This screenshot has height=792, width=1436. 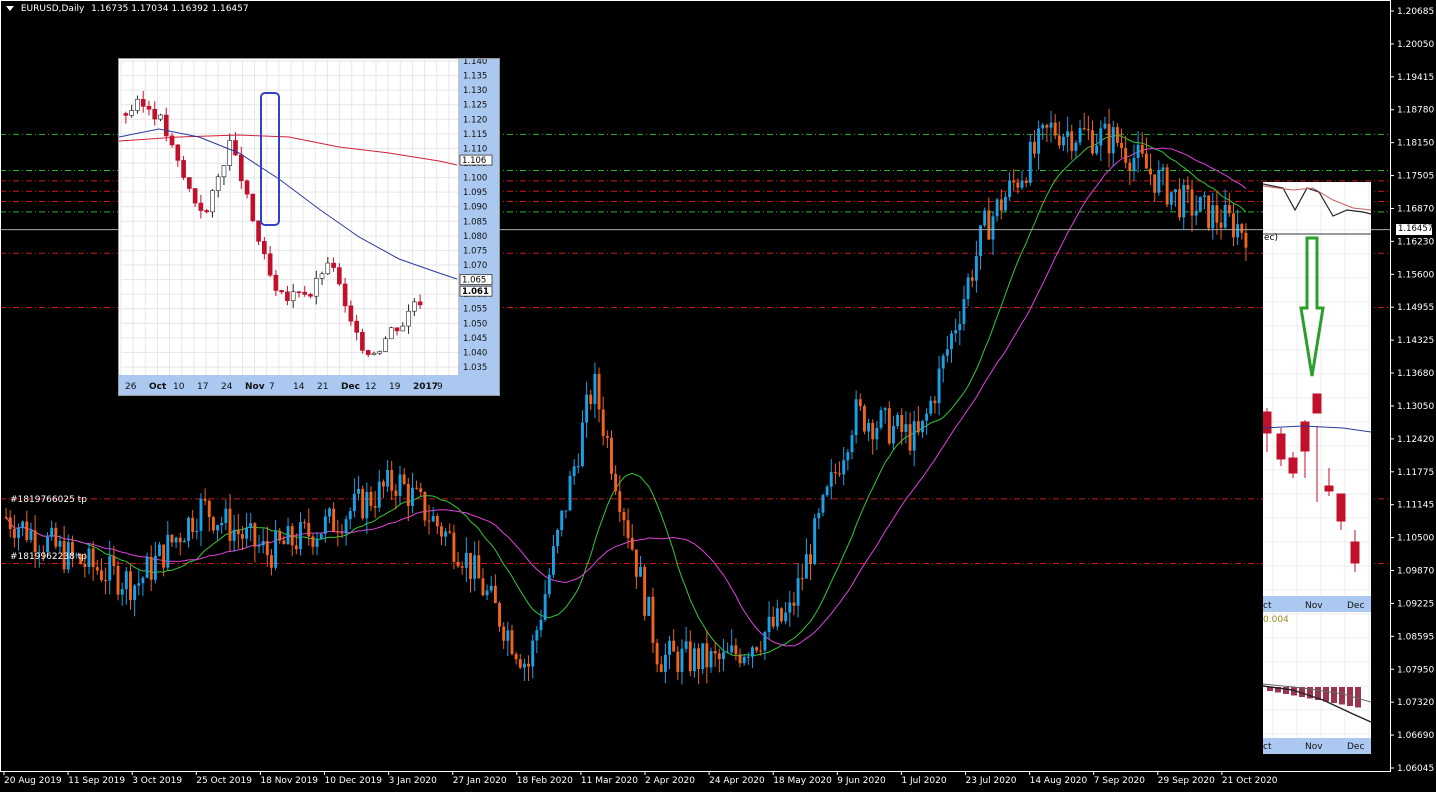 I want to click on inset-price-label: 1.125, so click(x=475, y=106).